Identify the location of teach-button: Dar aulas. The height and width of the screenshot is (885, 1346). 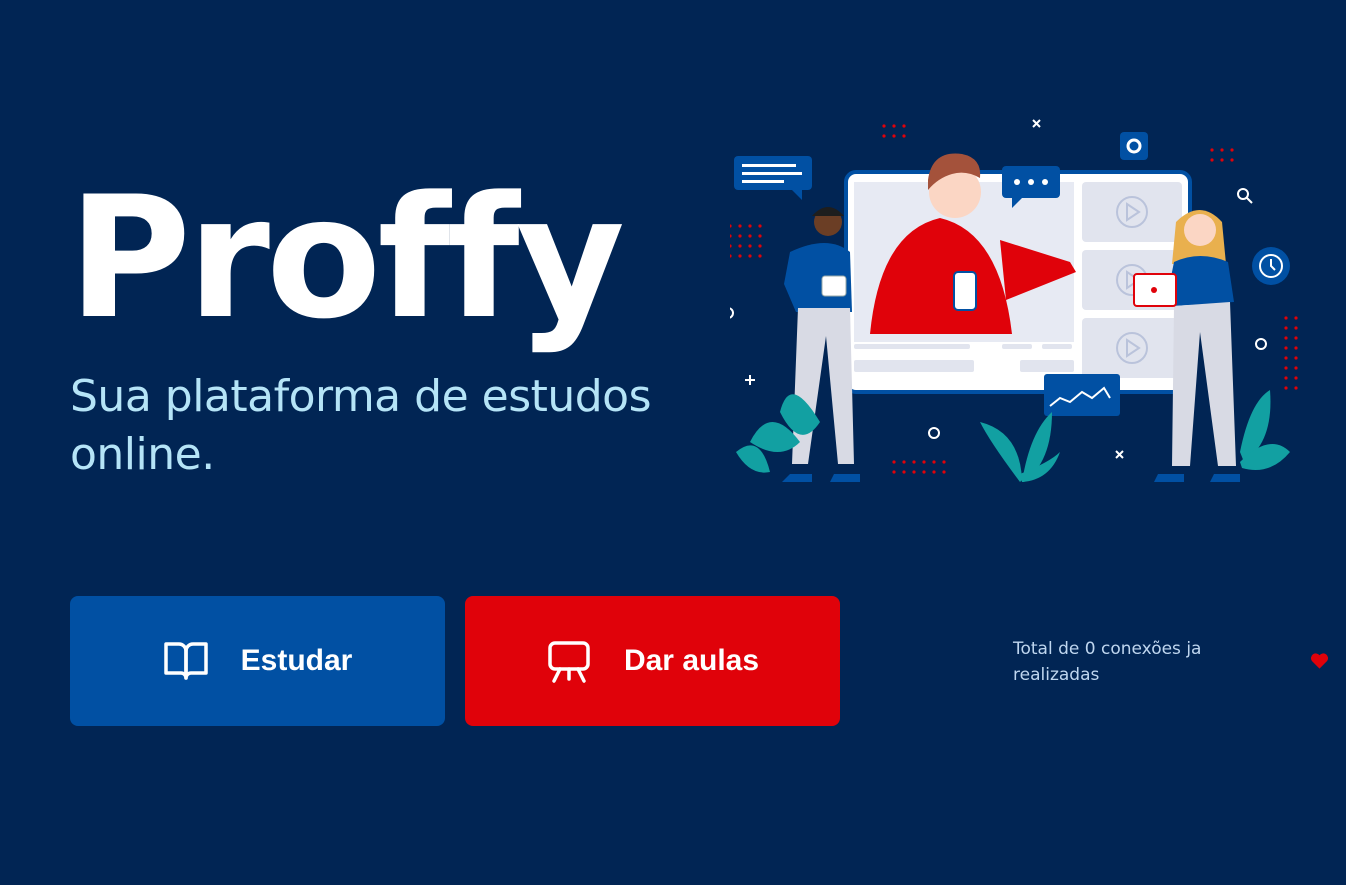
(652, 661).